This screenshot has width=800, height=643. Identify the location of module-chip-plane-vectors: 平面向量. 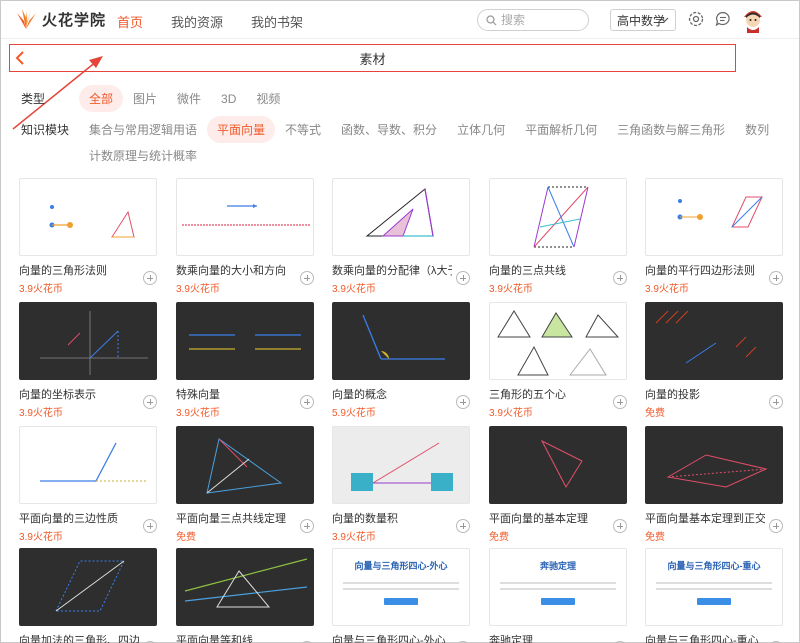
(241, 129).